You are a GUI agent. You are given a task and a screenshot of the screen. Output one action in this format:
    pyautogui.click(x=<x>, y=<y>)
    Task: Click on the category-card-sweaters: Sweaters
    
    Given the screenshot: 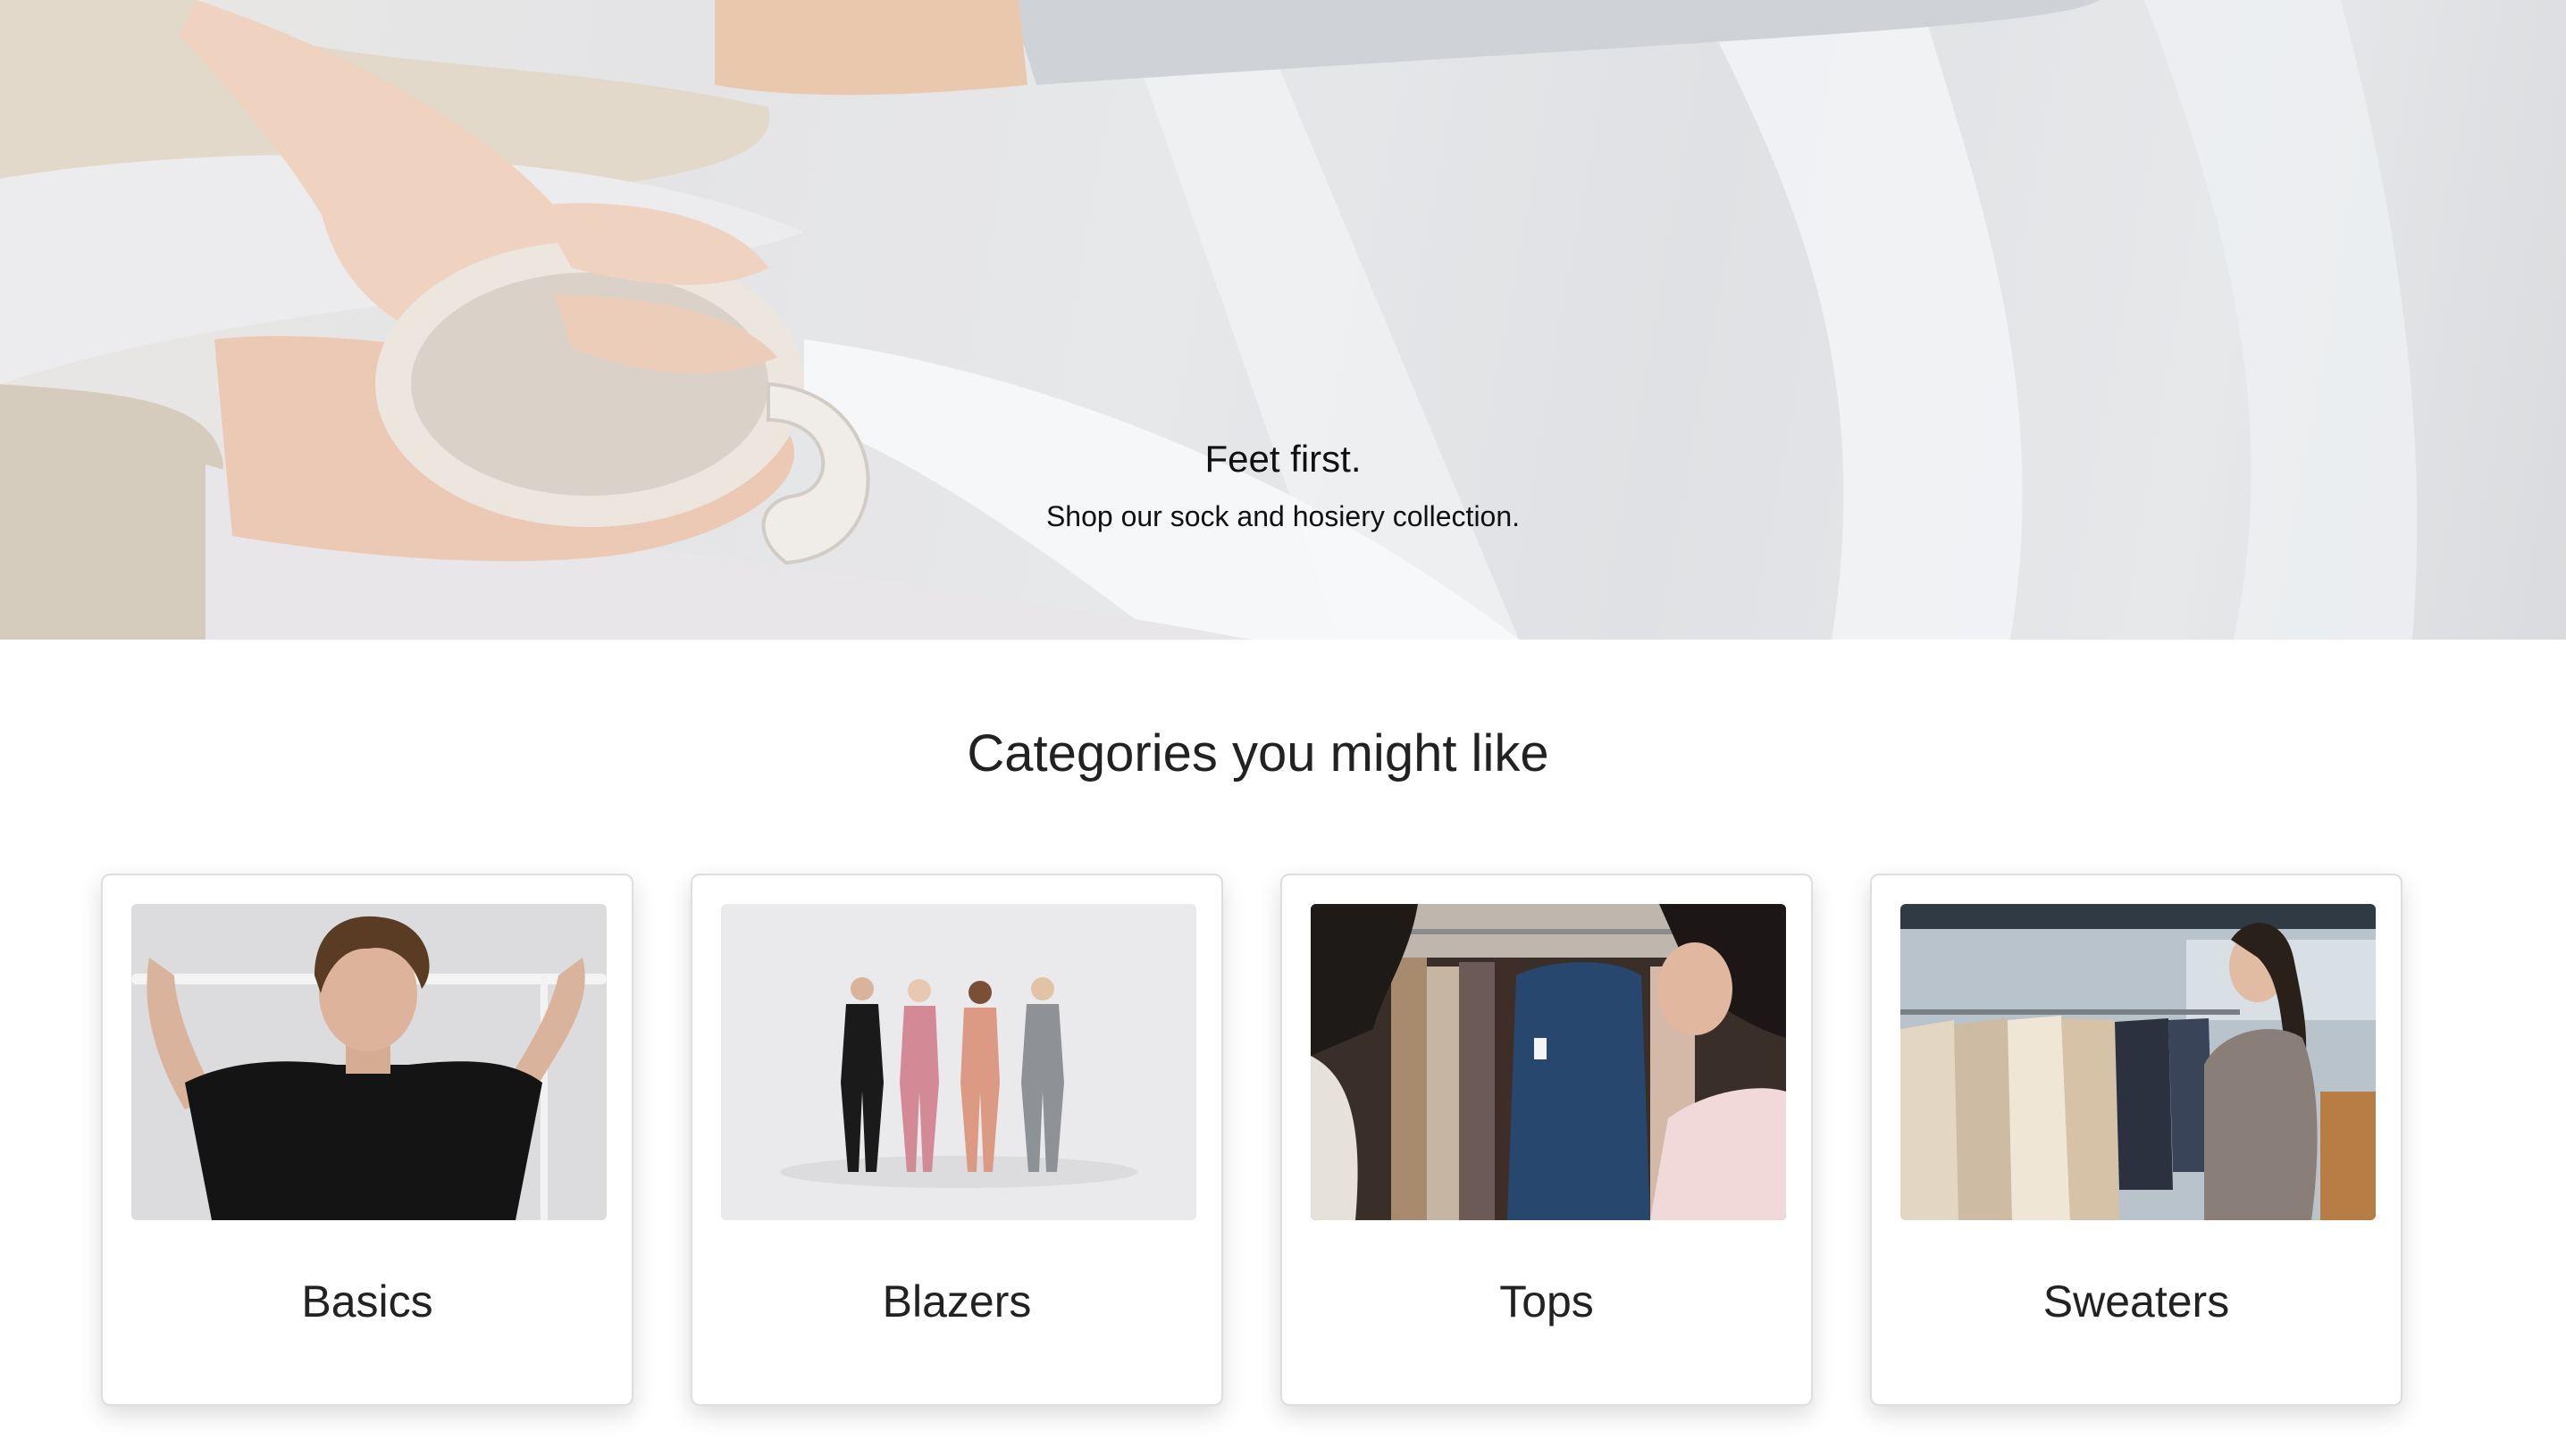 What is the action you would take?
    pyautogui.click(x=2136, y=1140)
    